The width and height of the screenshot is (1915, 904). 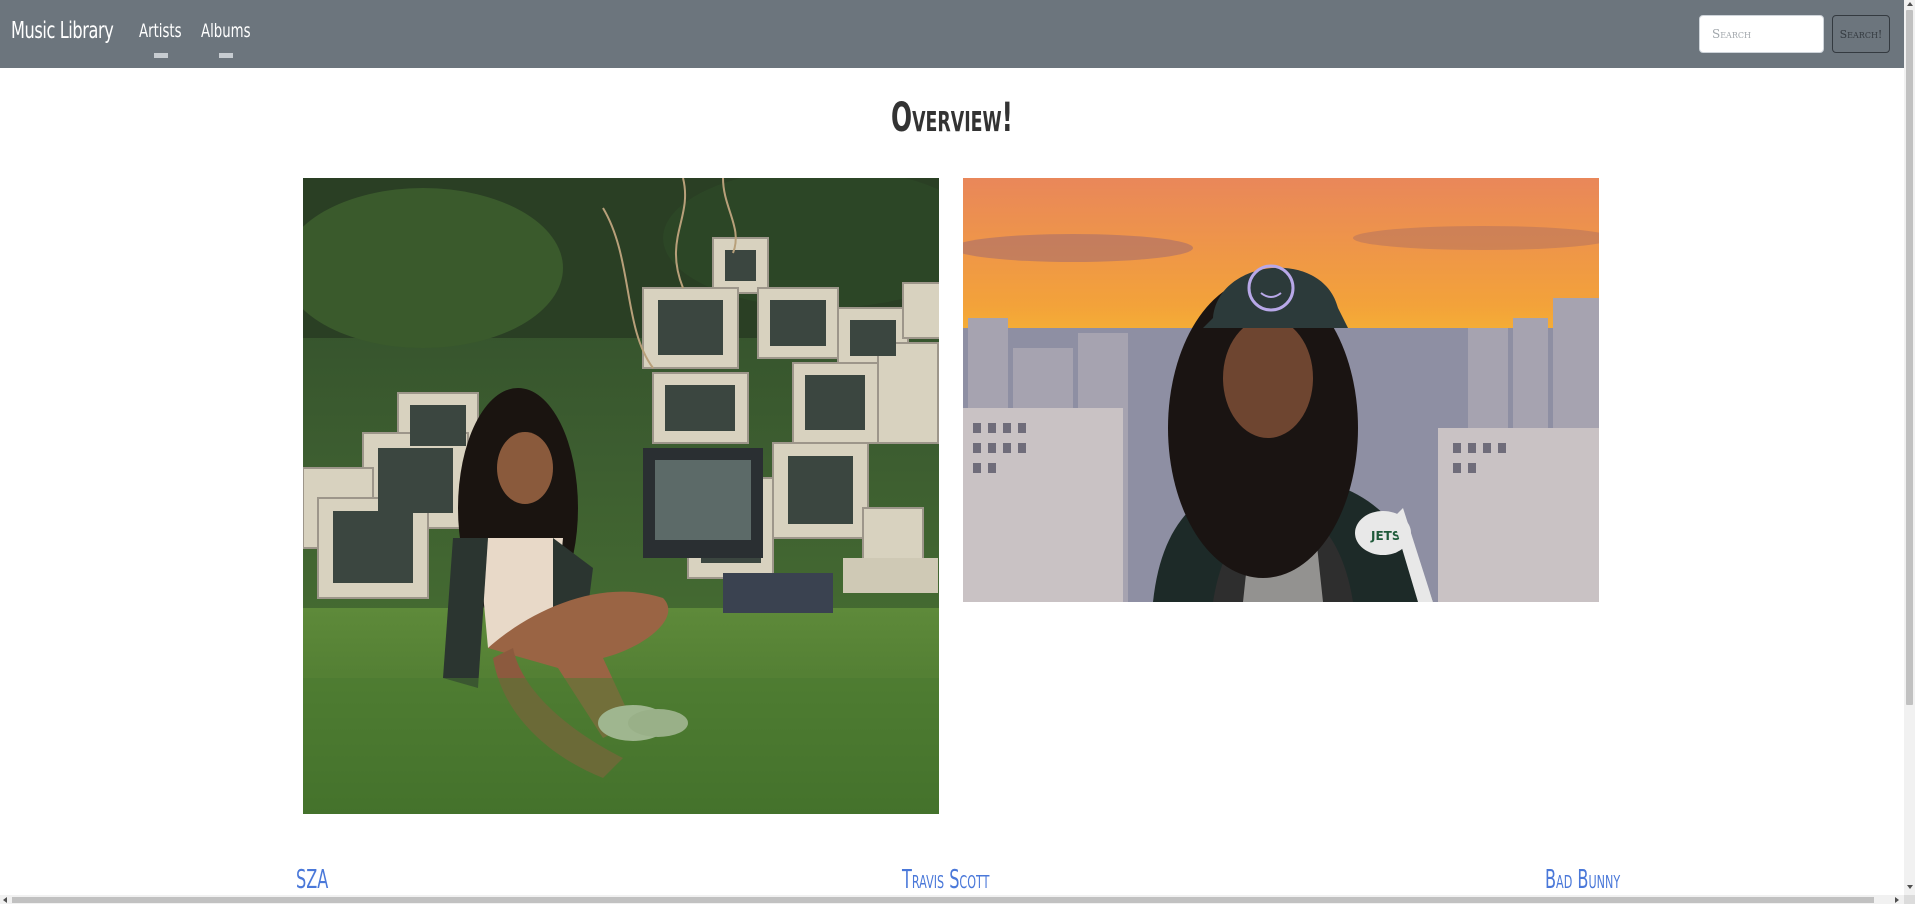 I want to click on artist-link-sza: SZA, so click(x=312, y=880).